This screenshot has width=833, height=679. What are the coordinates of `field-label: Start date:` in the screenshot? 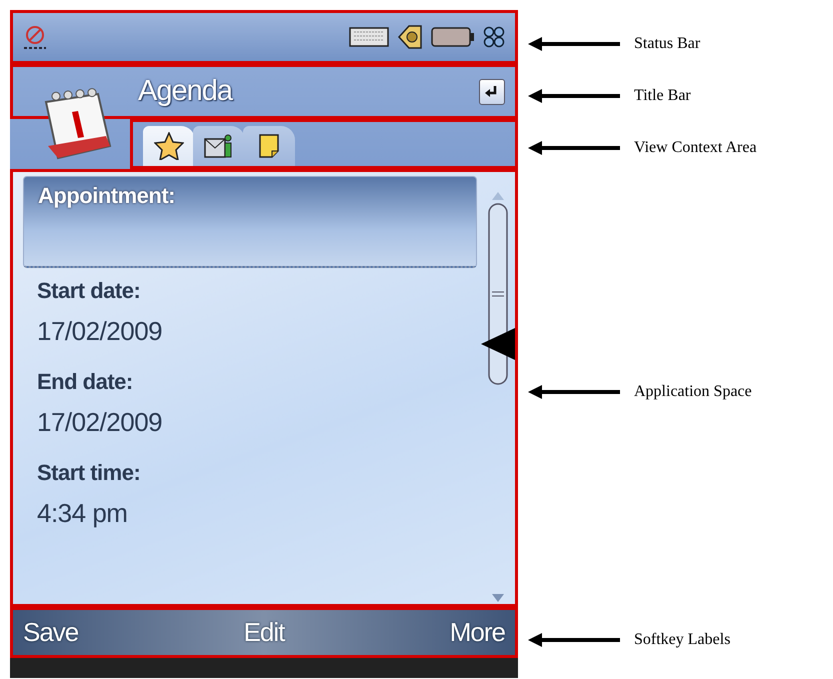 It's located at (88, 291).